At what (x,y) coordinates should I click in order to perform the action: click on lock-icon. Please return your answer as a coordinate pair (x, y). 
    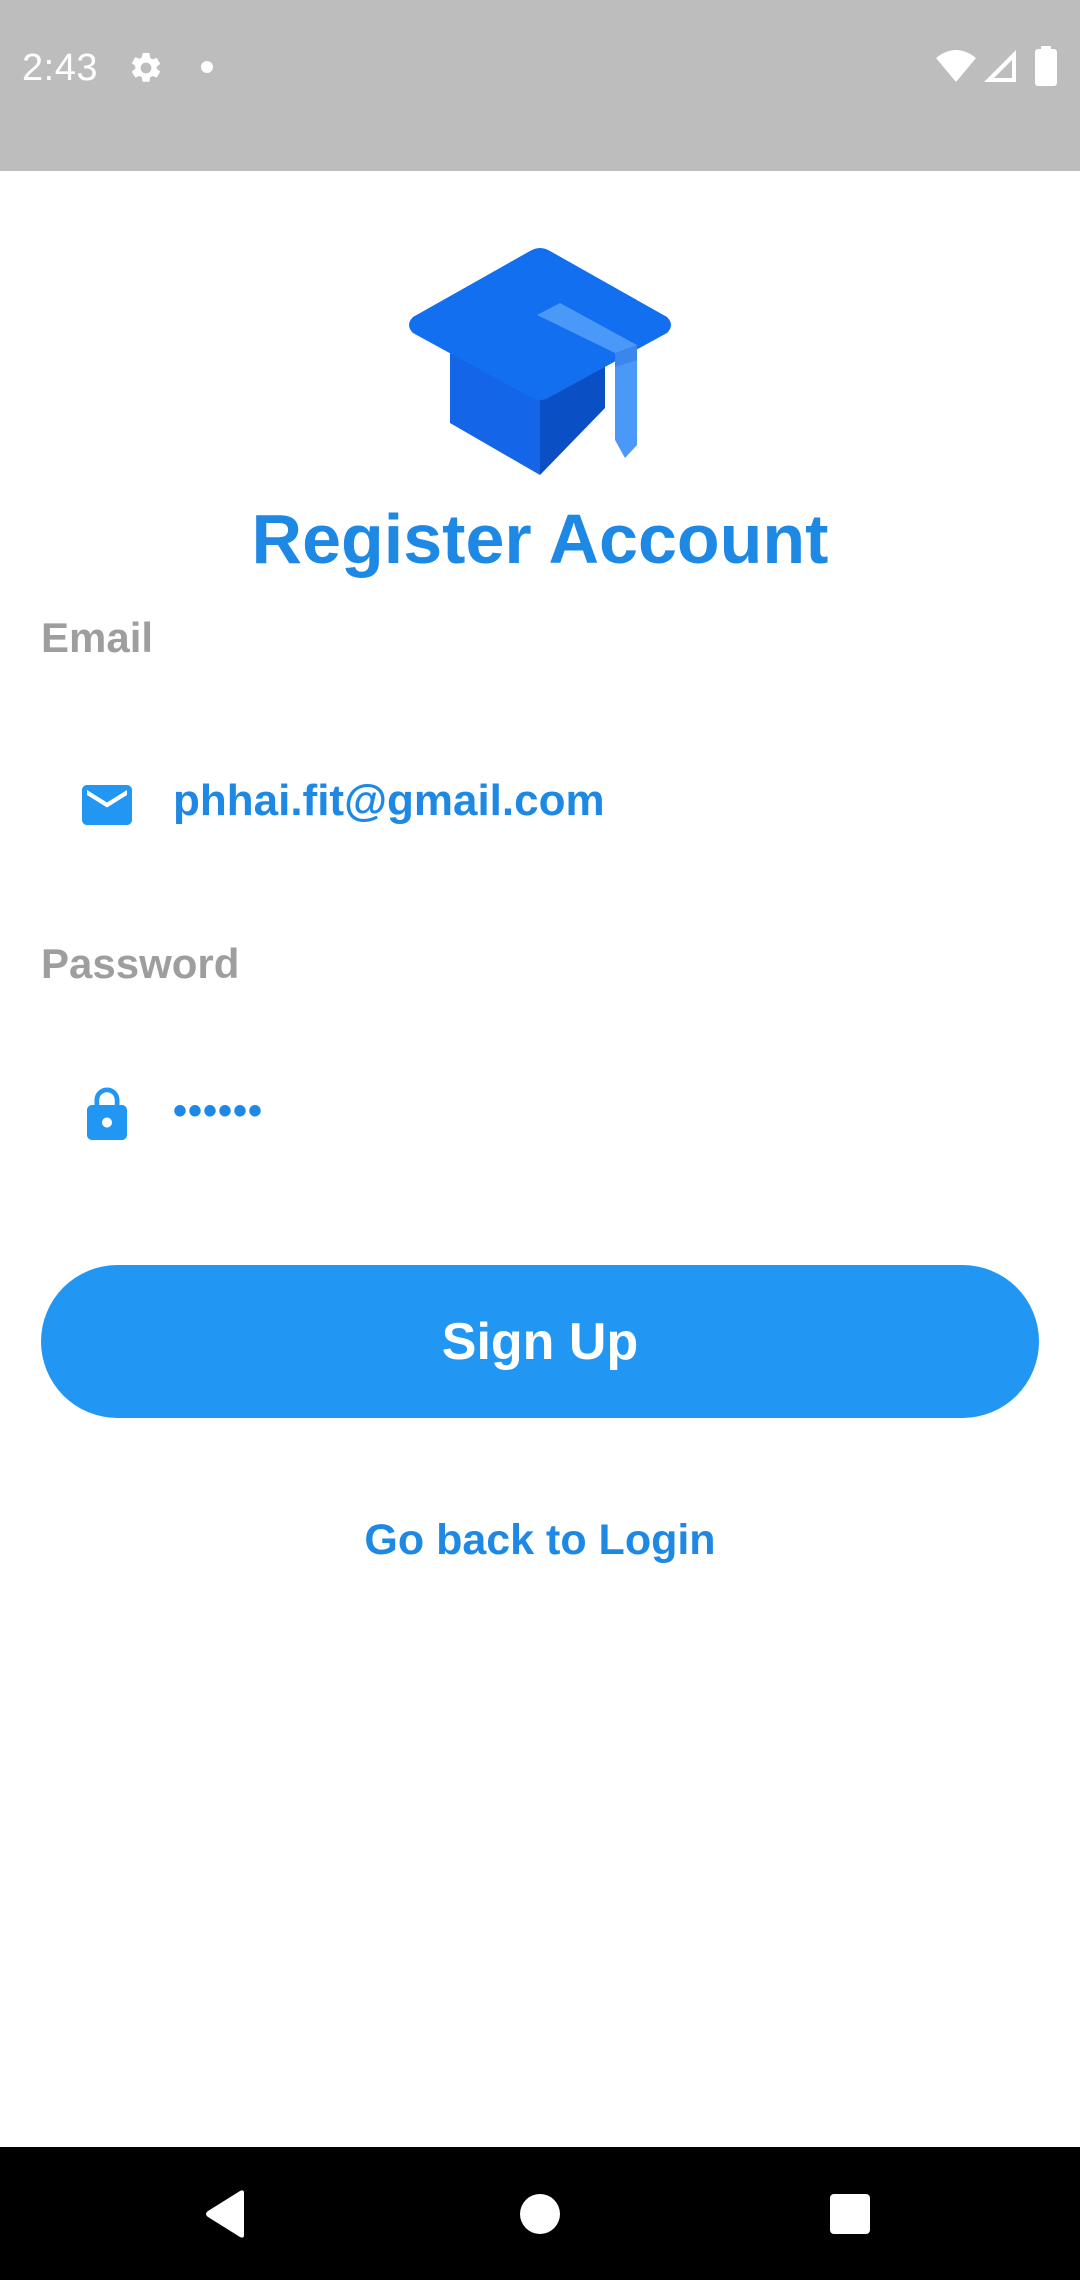
    Looking at the image, I should click on (107, 1113).